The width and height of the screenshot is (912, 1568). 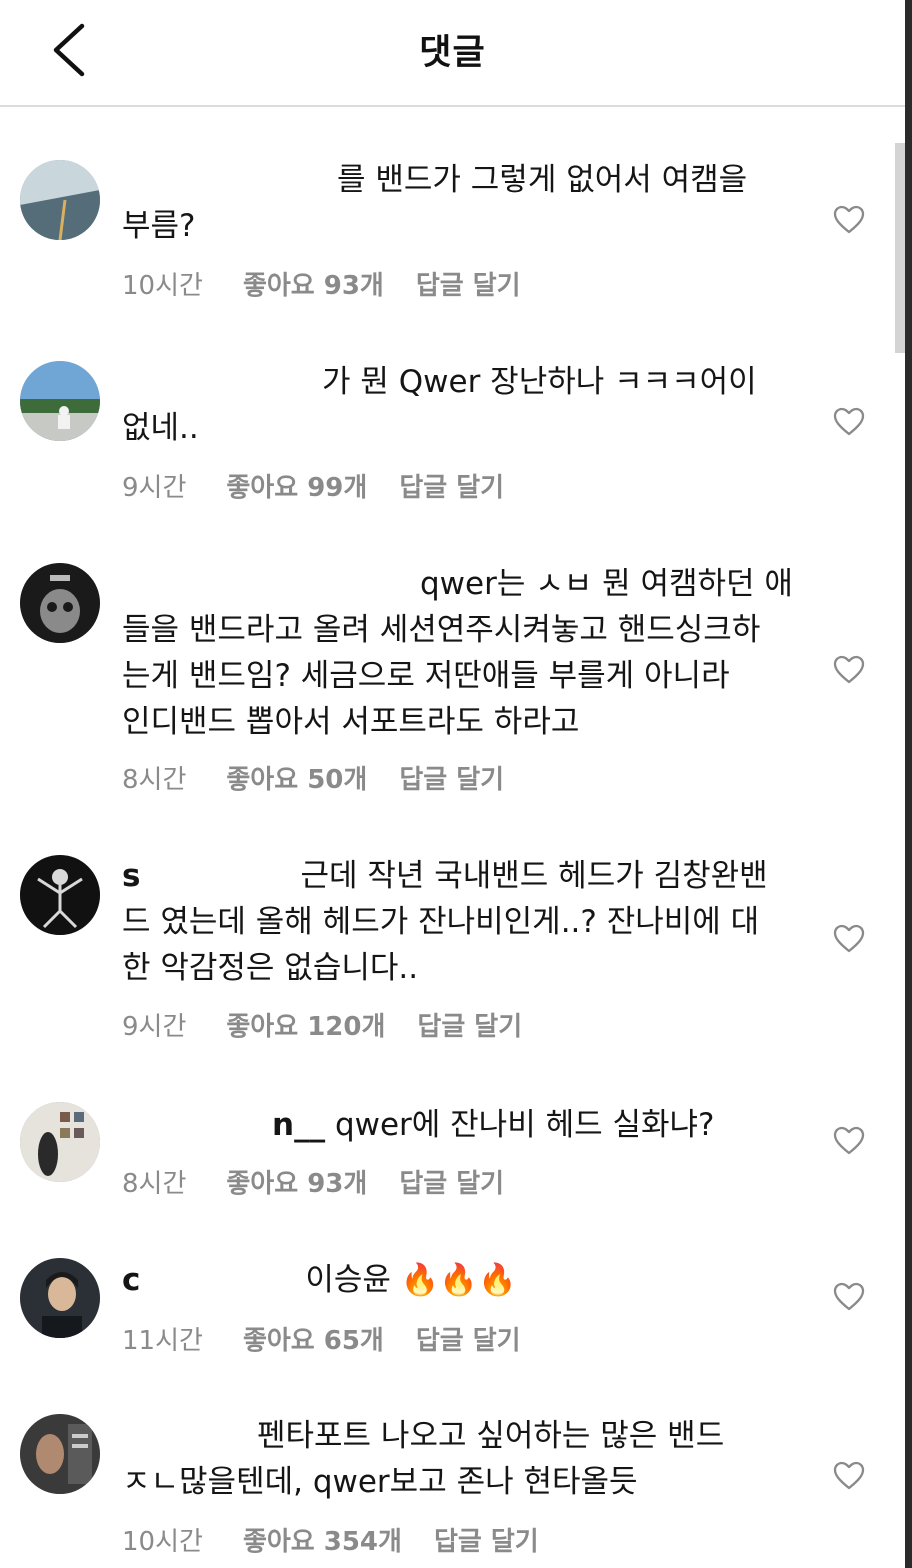 What do you see at coordinates (131, 876) in the screenshot?
I see `comment-username: s` at bounding box center [131, 876].